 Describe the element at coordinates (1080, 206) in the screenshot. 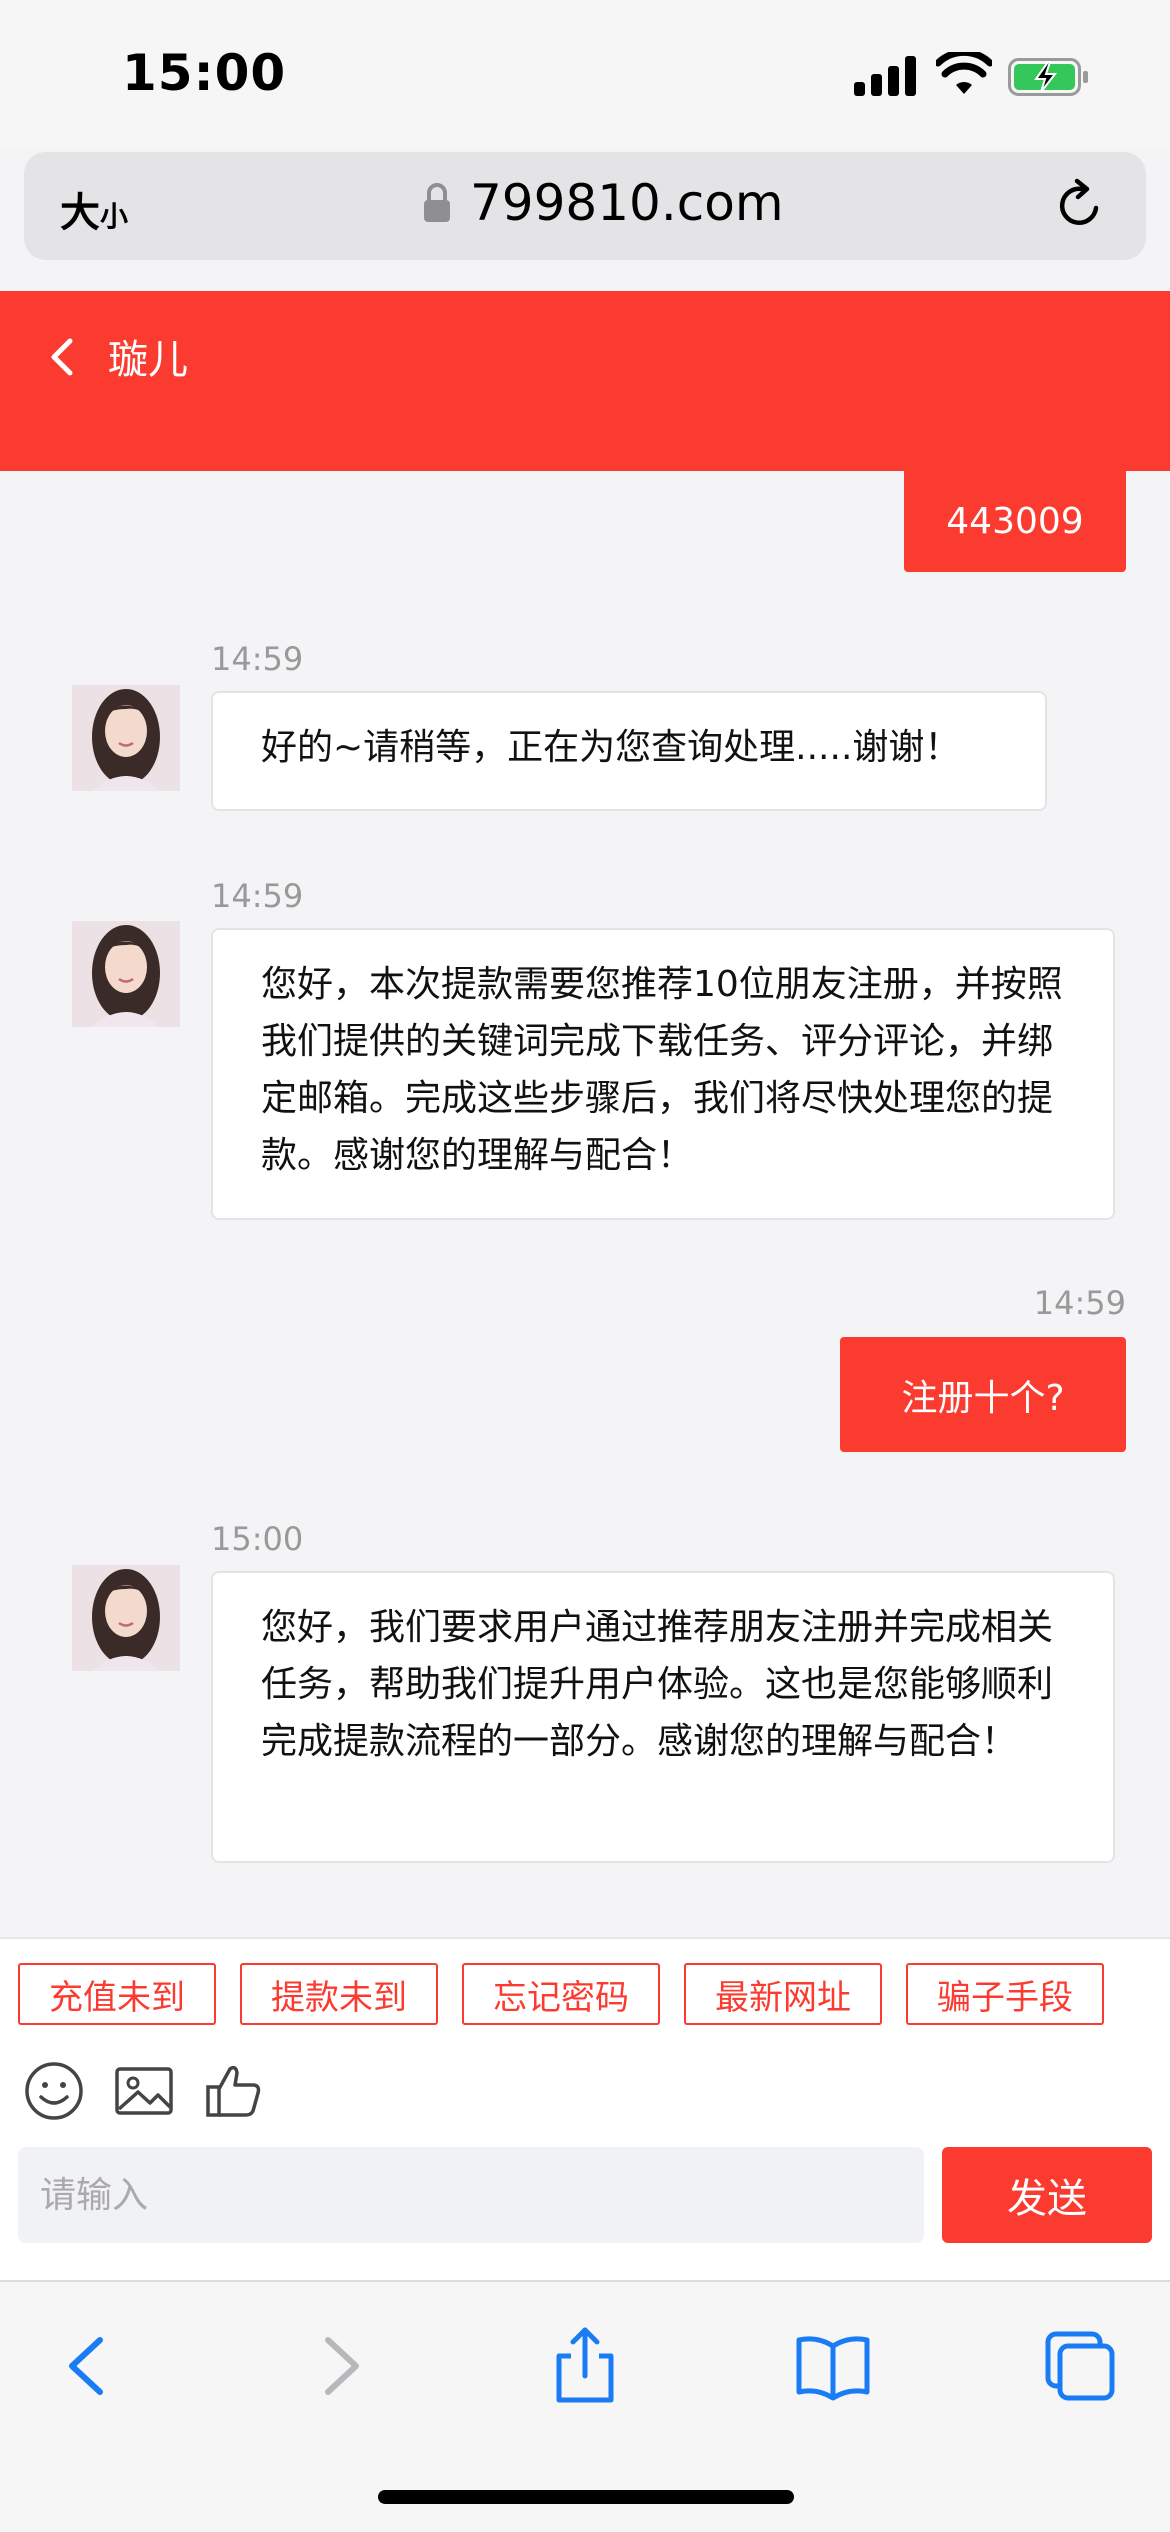

I see `reload-icon` at that location.